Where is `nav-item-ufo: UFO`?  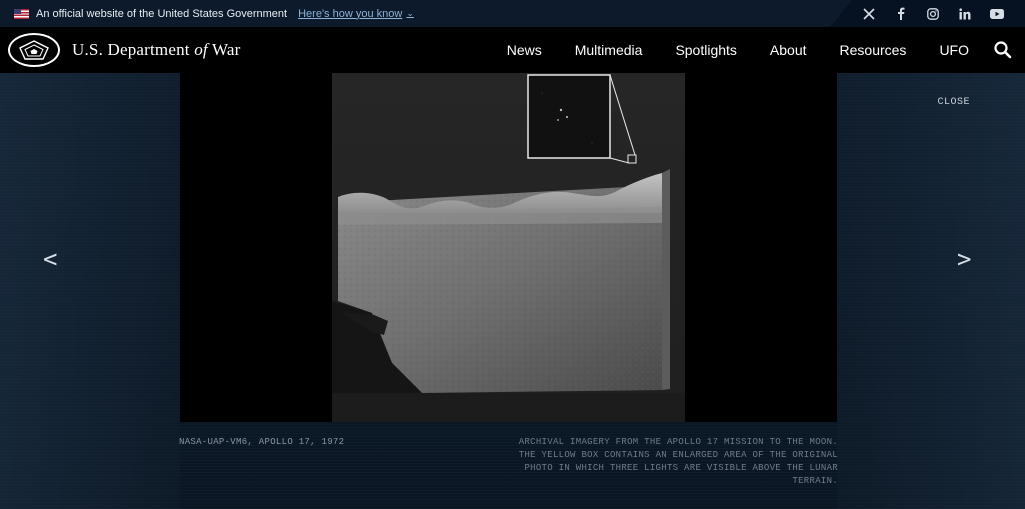
nav-item-ufo: UFO is located at coordinates (954, 50).